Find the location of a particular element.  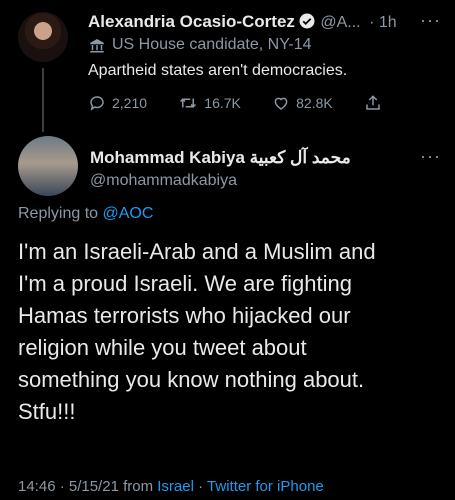

retweet-count: 16.7K is located at coordinates (222, 103).